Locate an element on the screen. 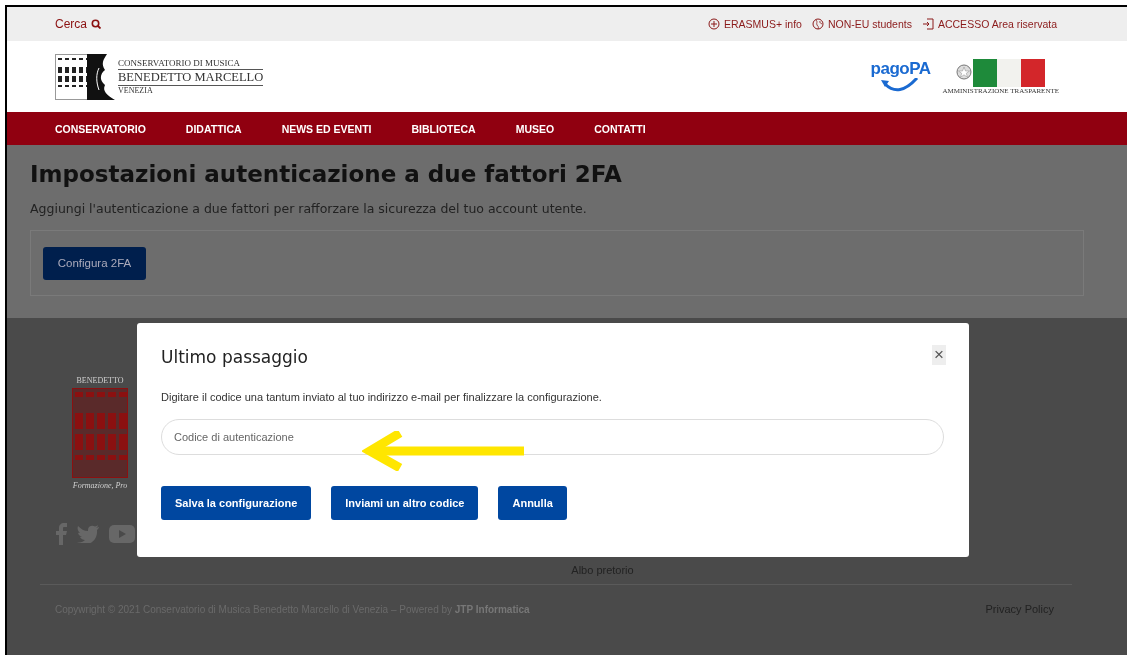 This screenshot has height=655, width=1127. pagopa-logo: pagoPA is located at coordinates (900, 76).